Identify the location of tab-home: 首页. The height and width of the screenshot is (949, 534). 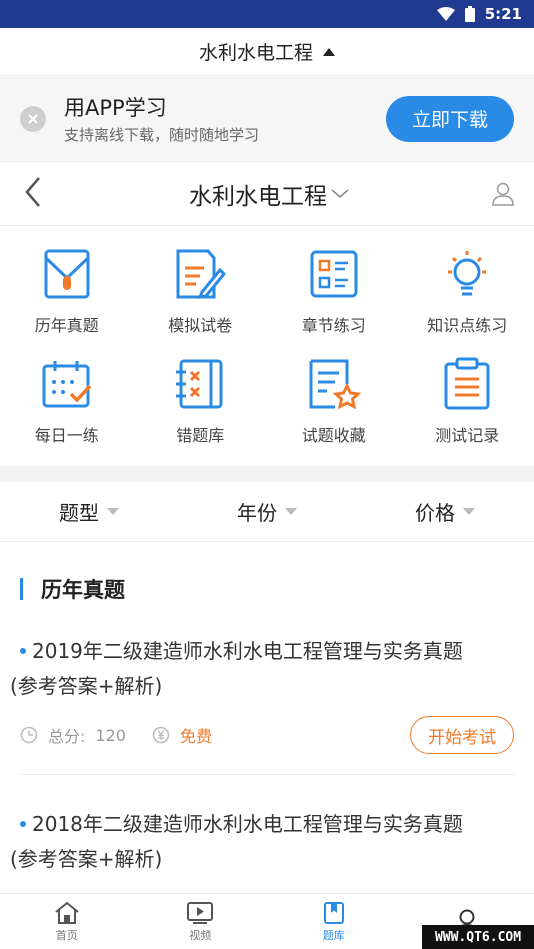
(67, 921).